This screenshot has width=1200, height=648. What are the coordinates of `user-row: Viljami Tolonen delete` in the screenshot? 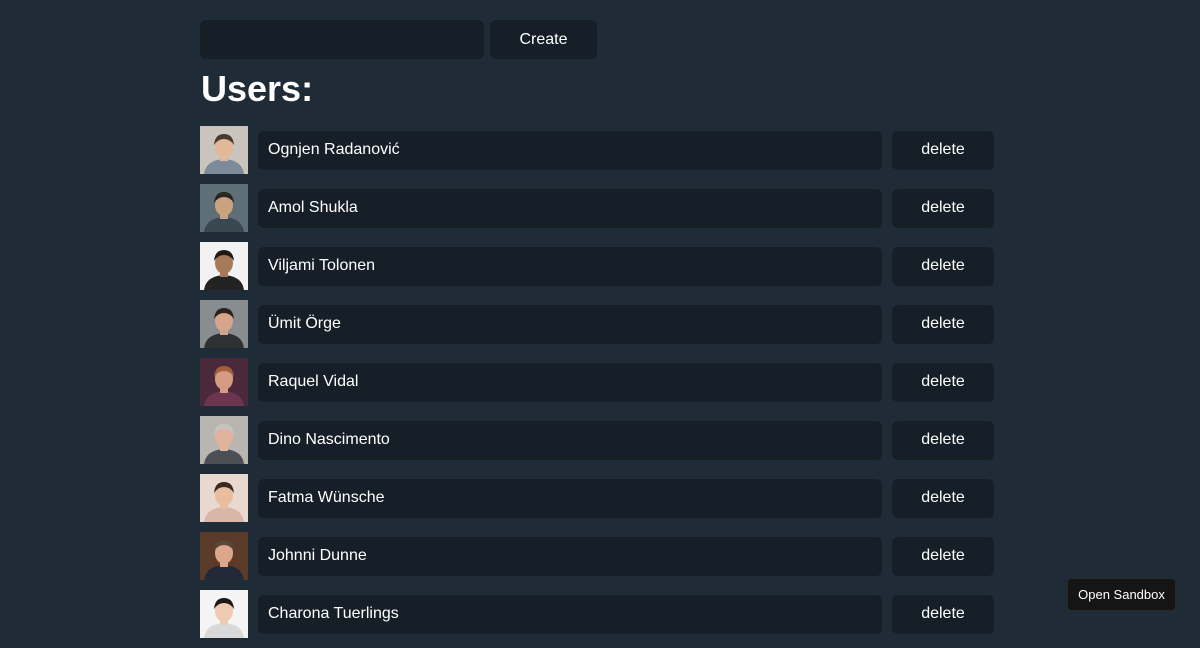 It's located at (597, 266).